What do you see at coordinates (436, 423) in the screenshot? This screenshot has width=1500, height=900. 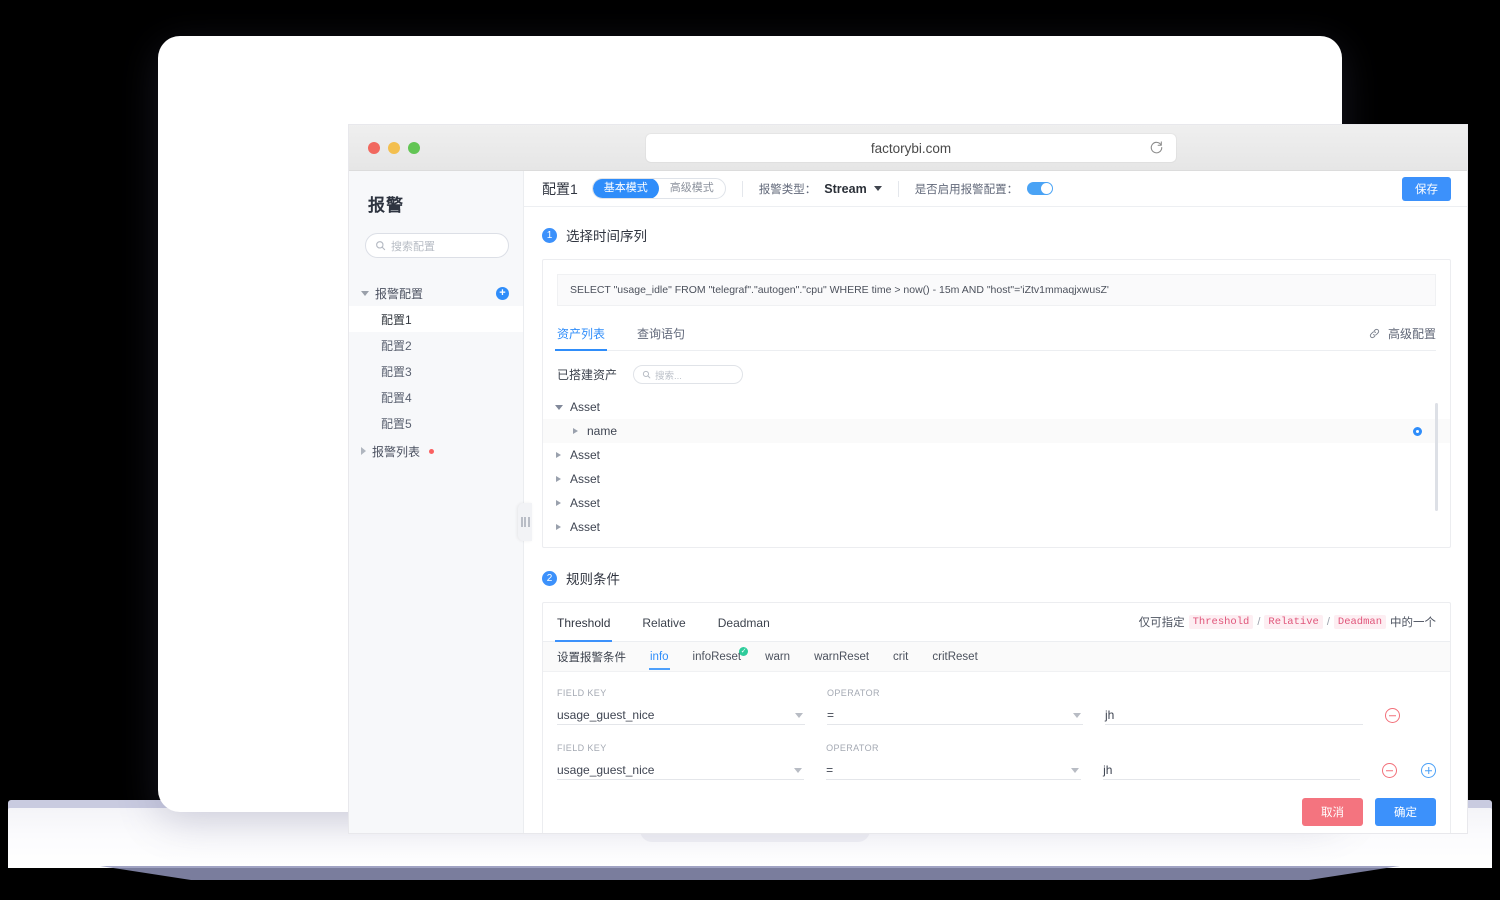 I see `sidebar-item-config5: 配置5` at bounding box center [436, 423].